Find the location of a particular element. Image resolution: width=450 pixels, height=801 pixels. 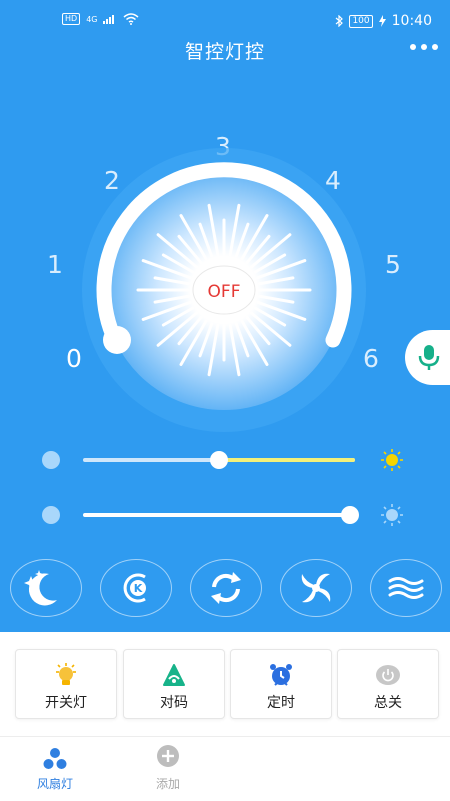

color-temp-thumb is located at coordinates (350, 515).